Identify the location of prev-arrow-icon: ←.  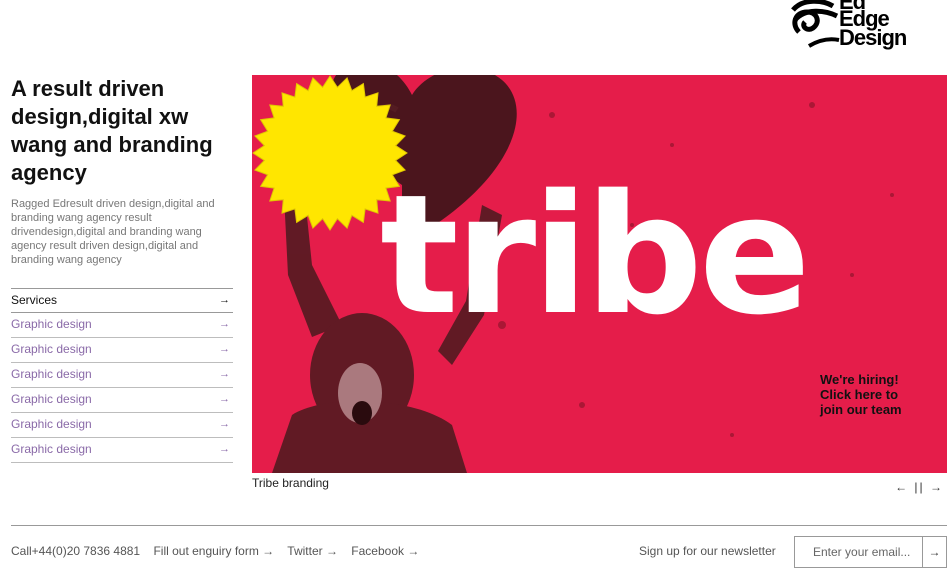
(902, 487).